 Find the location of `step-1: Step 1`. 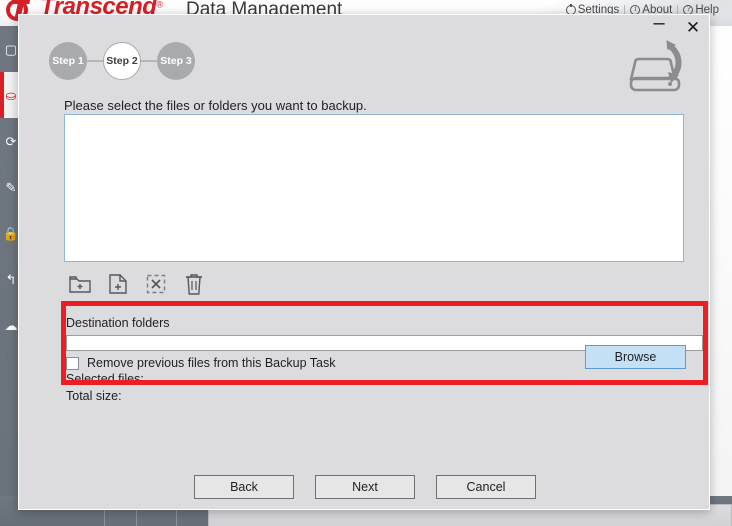

step-1: Step 1 is located at coordinates (68, 61).